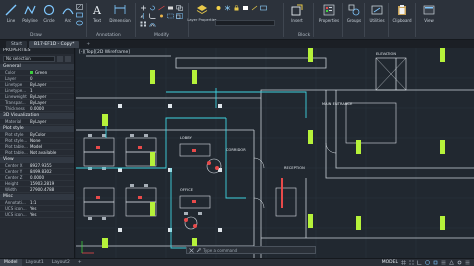 The height and width of the screenshot is (266, 474). I want to click on insert-block-icon, so click(297, 10).